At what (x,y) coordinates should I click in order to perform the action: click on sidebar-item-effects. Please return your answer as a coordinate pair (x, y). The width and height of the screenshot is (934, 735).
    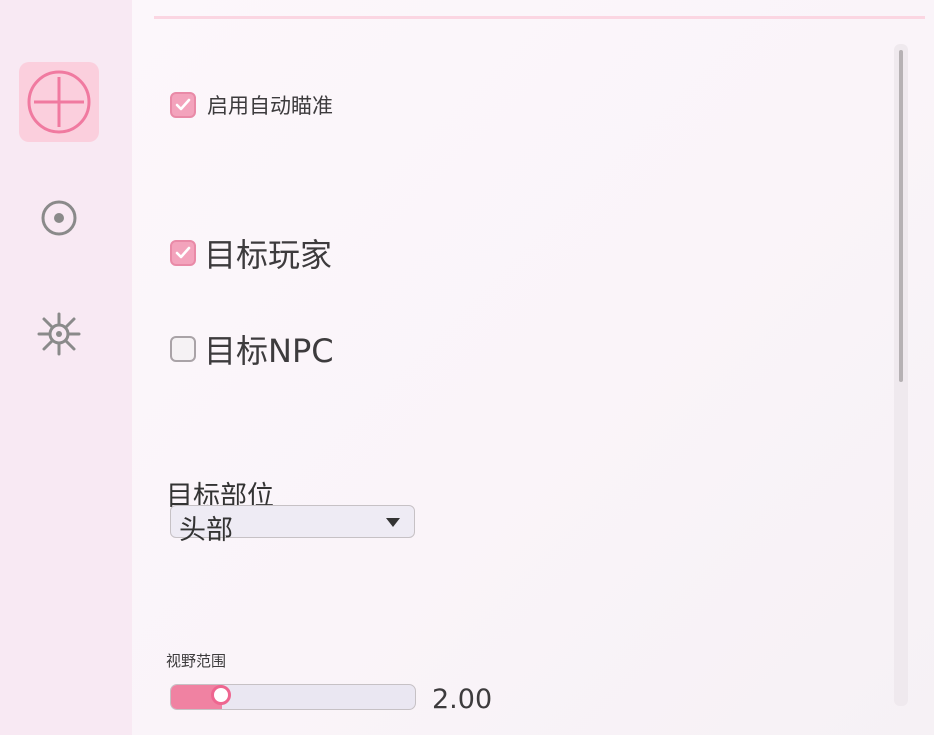
    Looking at the image, I should click on (59, 334).